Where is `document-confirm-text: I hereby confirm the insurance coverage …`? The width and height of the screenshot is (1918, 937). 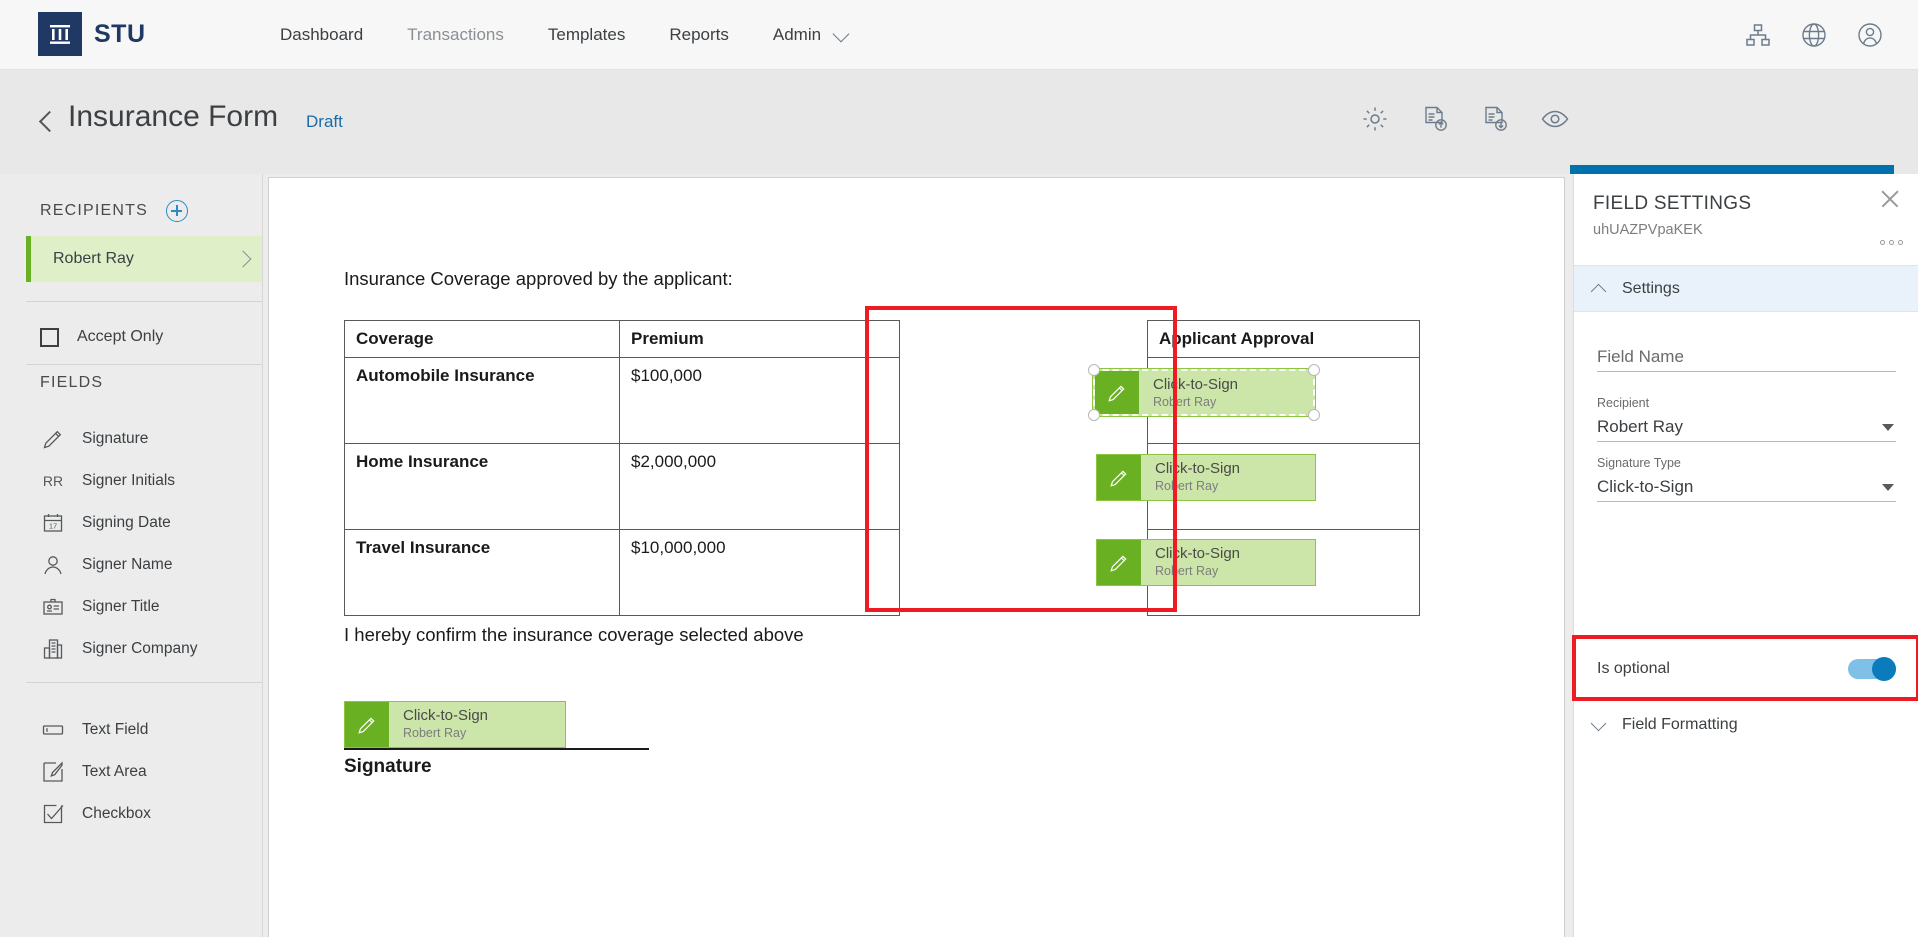
document-confirm-text: I hereby confirm the insurance coverage … is located at coordinates (574, 634).